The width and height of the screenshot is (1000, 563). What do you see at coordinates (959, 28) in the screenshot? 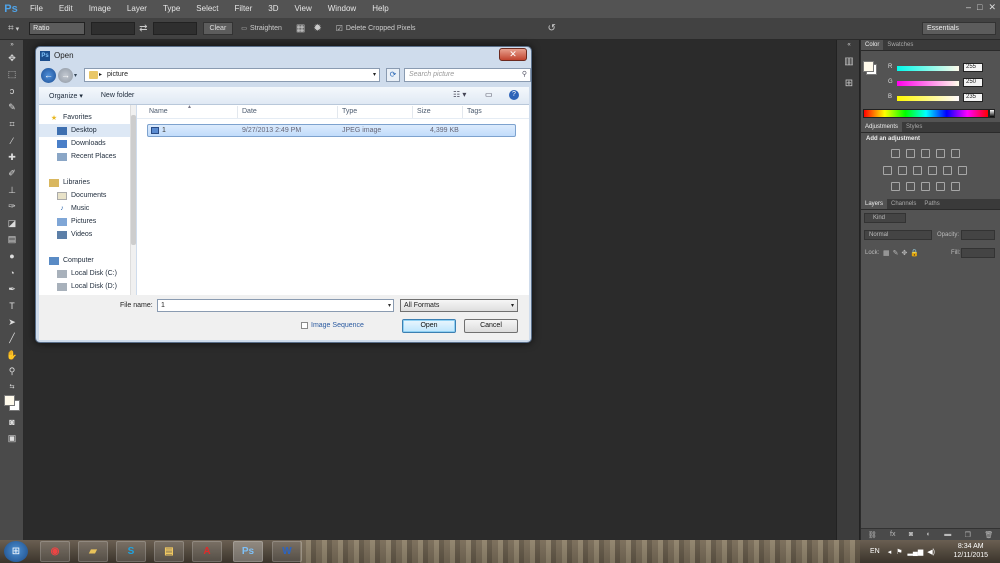
I see `workspace-select: Essentials` at bounding box center [959, 28].